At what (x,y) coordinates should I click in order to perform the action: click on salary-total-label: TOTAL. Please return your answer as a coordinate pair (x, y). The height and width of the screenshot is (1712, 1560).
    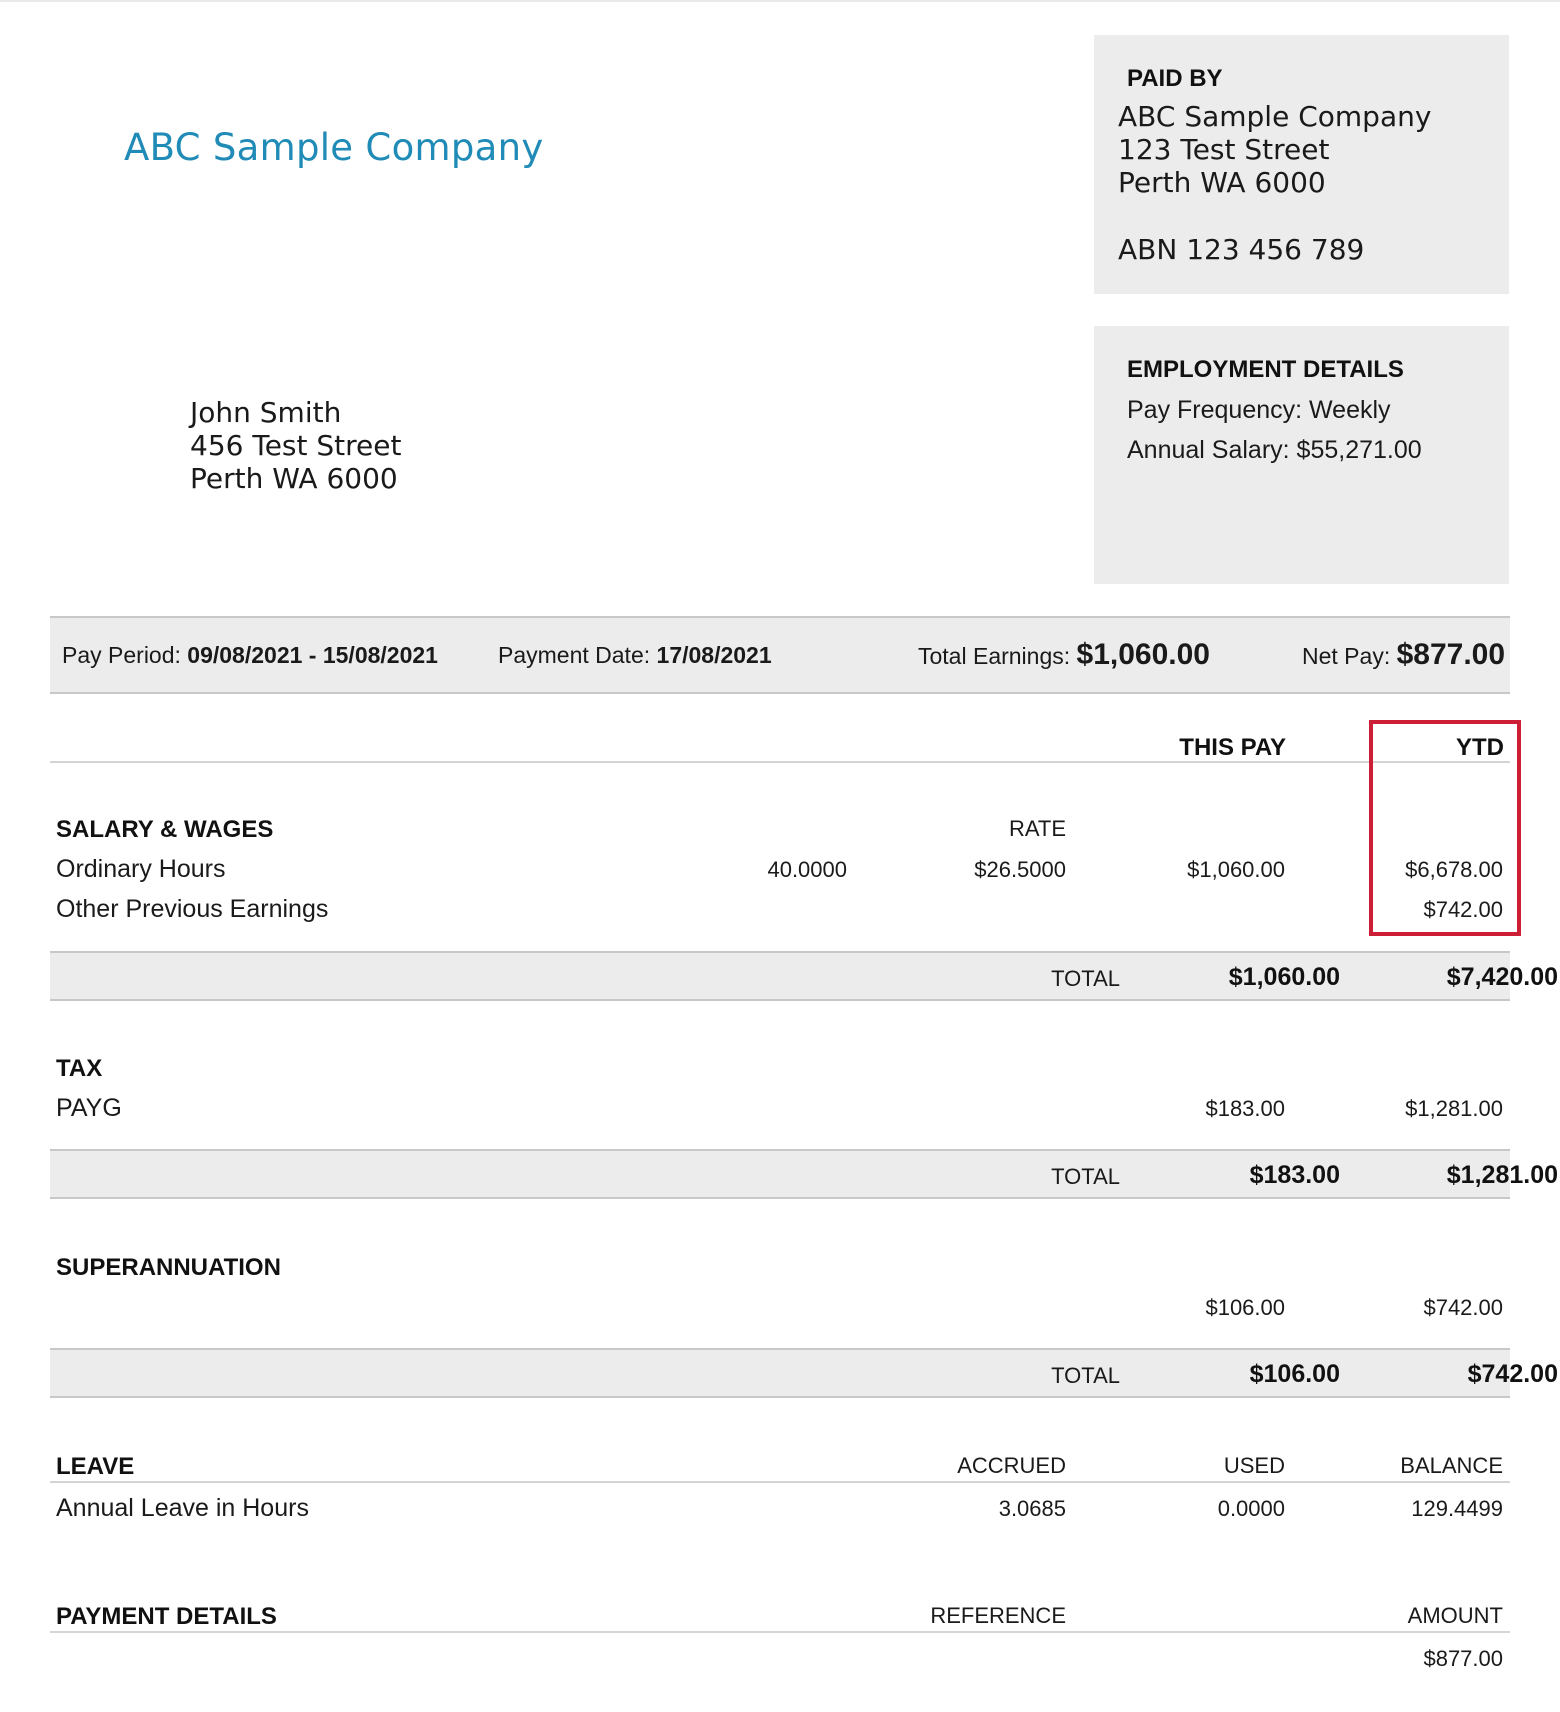
    Looking at the image, I should click on (1085, 978).